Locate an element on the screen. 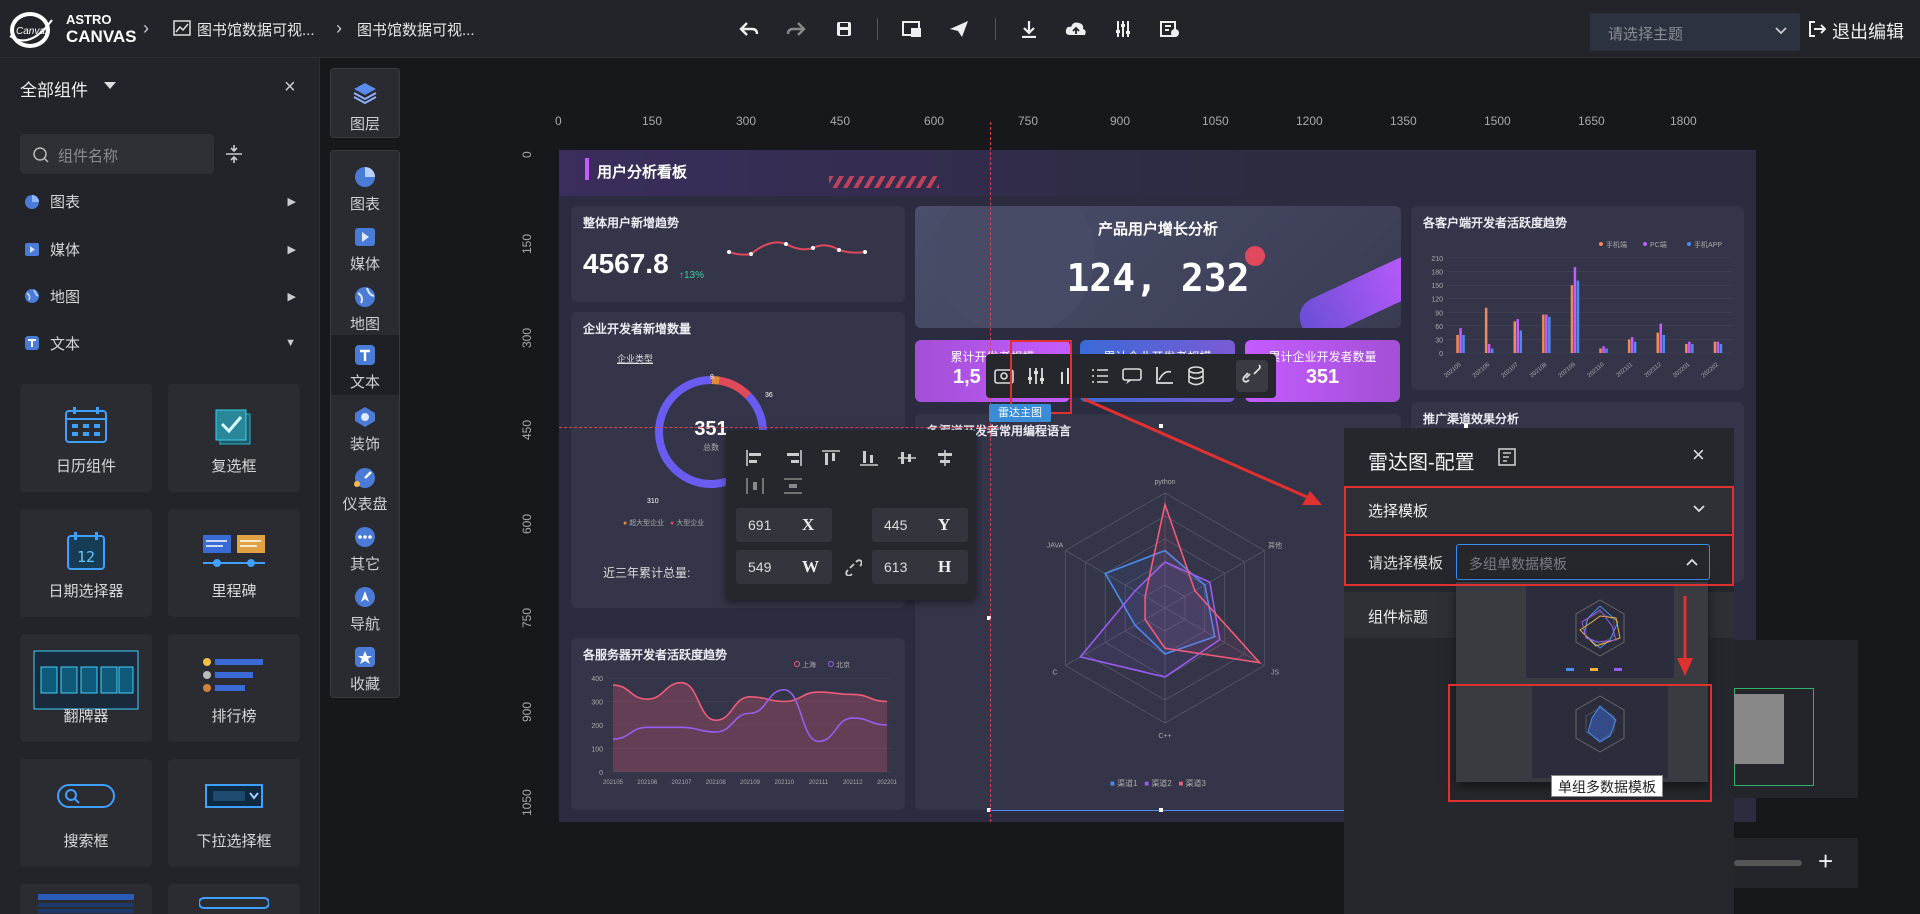  undo-icon is located at coordinates (749, 29).